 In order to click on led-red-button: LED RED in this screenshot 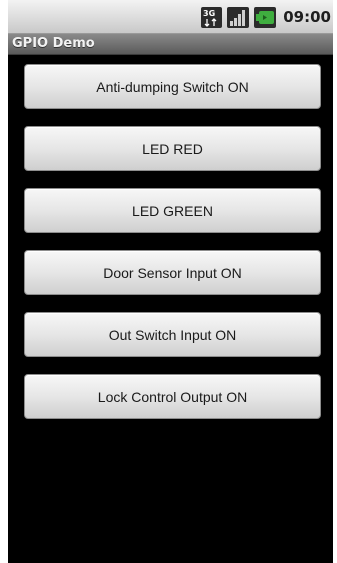, I will do `click(172, 148)`.